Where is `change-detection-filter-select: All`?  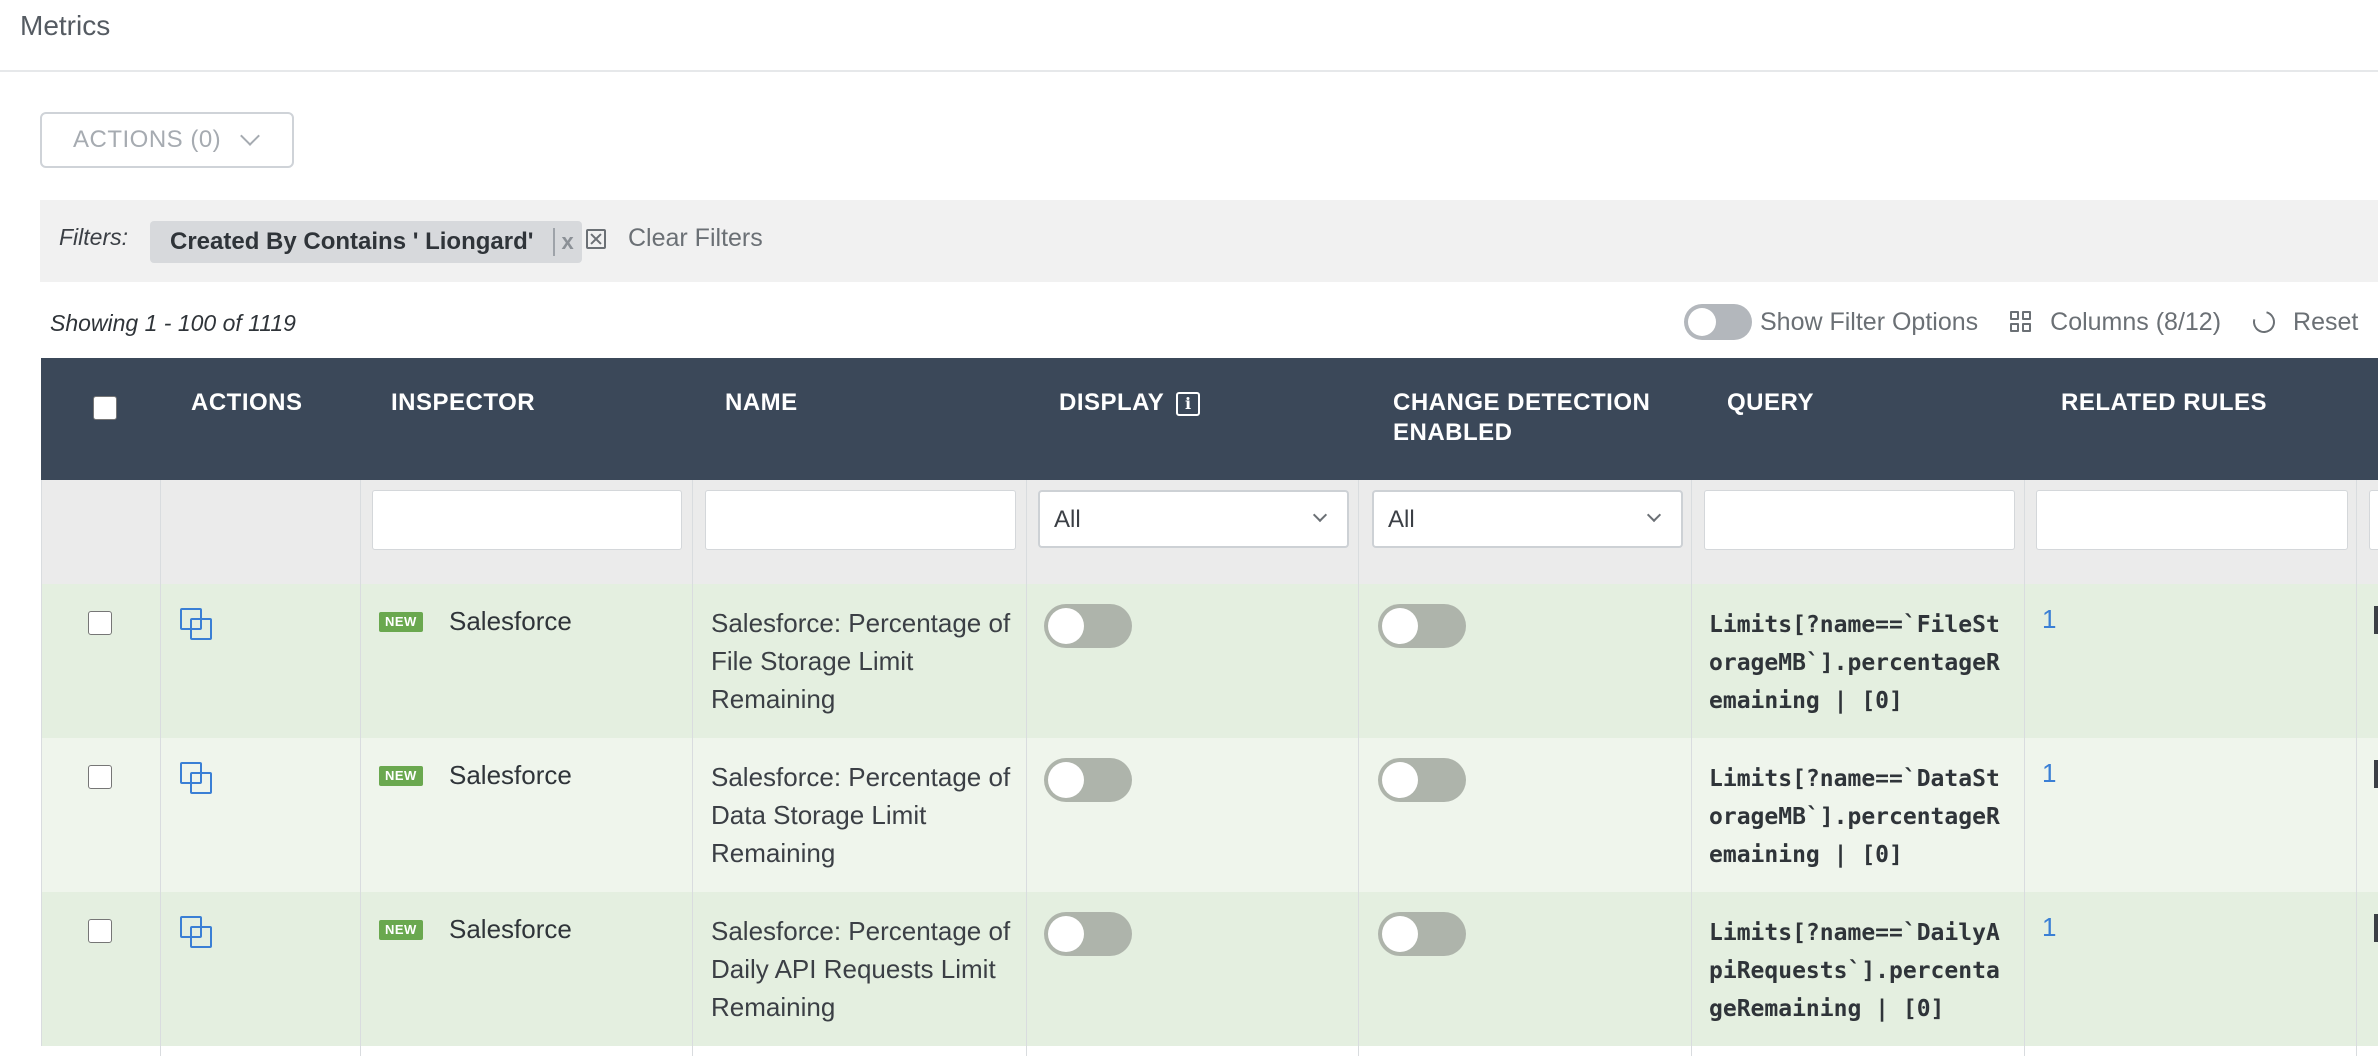
change-detection-filter-select: All is located at coordinates (1527, 519).